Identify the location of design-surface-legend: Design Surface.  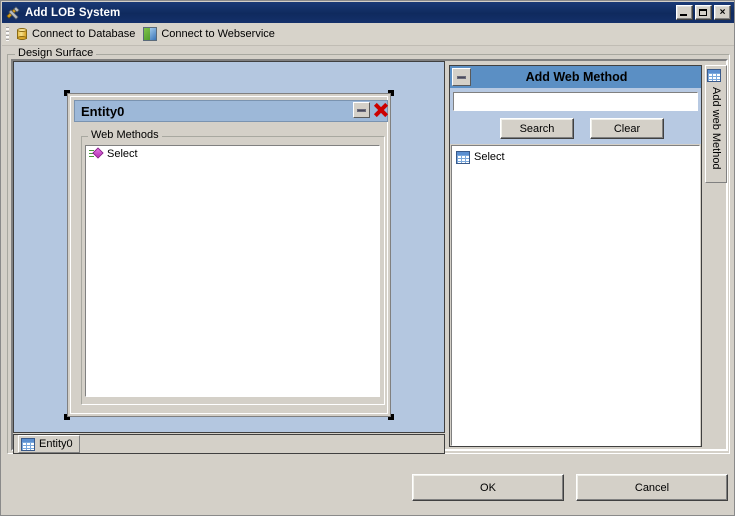
(56, 53).